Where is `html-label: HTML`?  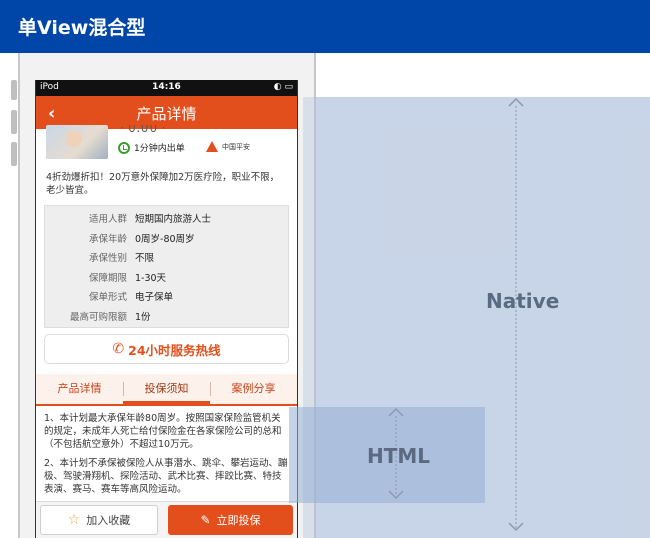
html-label: HTML is located at coordinates (399, 456).